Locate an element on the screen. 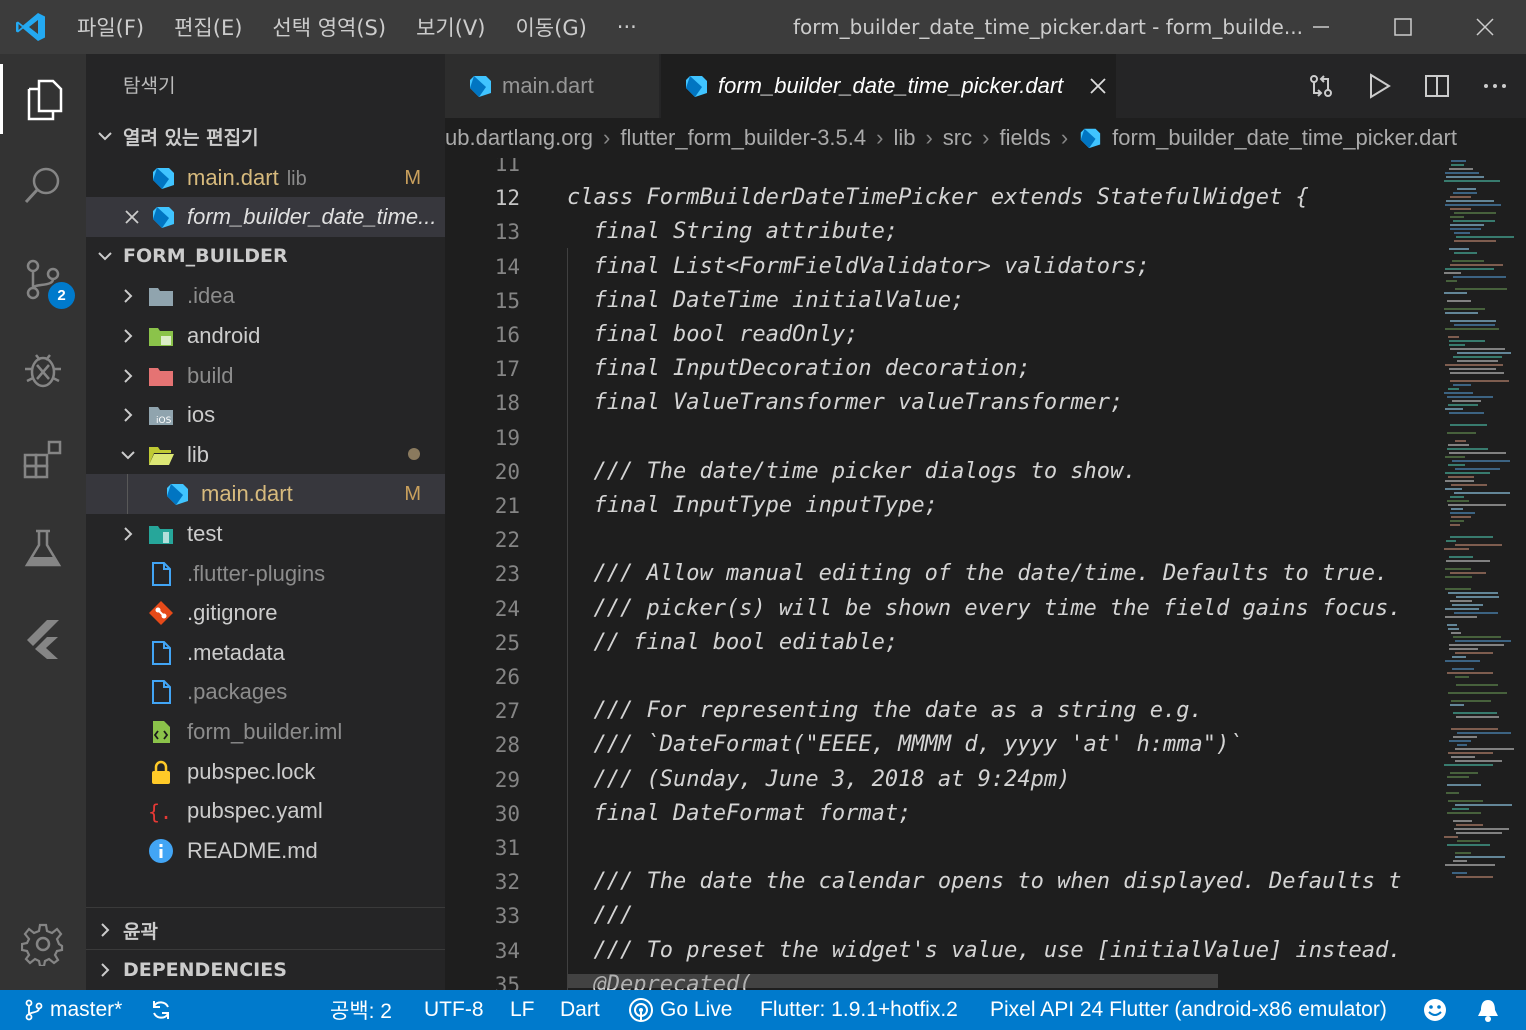  code-line: /// (Sunday, June 3, 2018 at 9:24pm) is located at coordinates (818, 780).